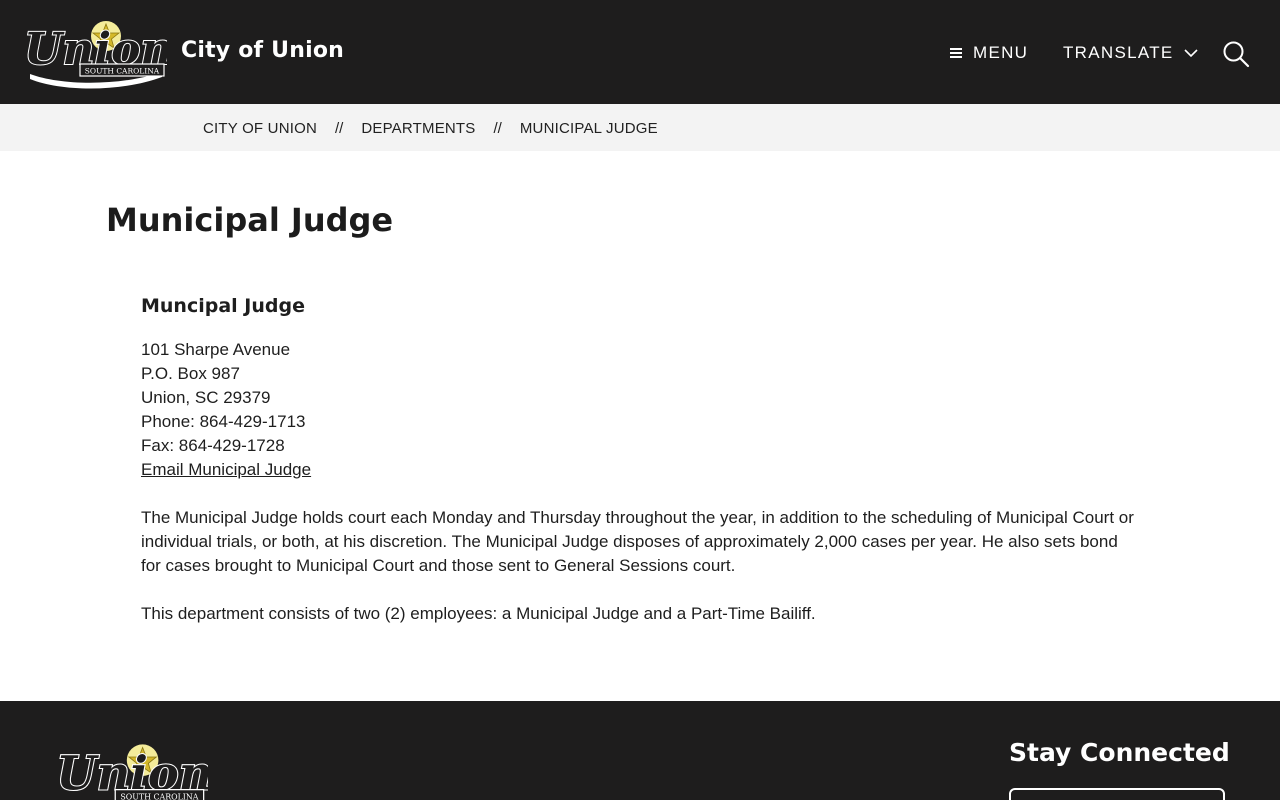  What do you see at coordinates (250, 220) in the screenshot?
I see `page-title: Municipal Judge` at bounding box center [250, 220].